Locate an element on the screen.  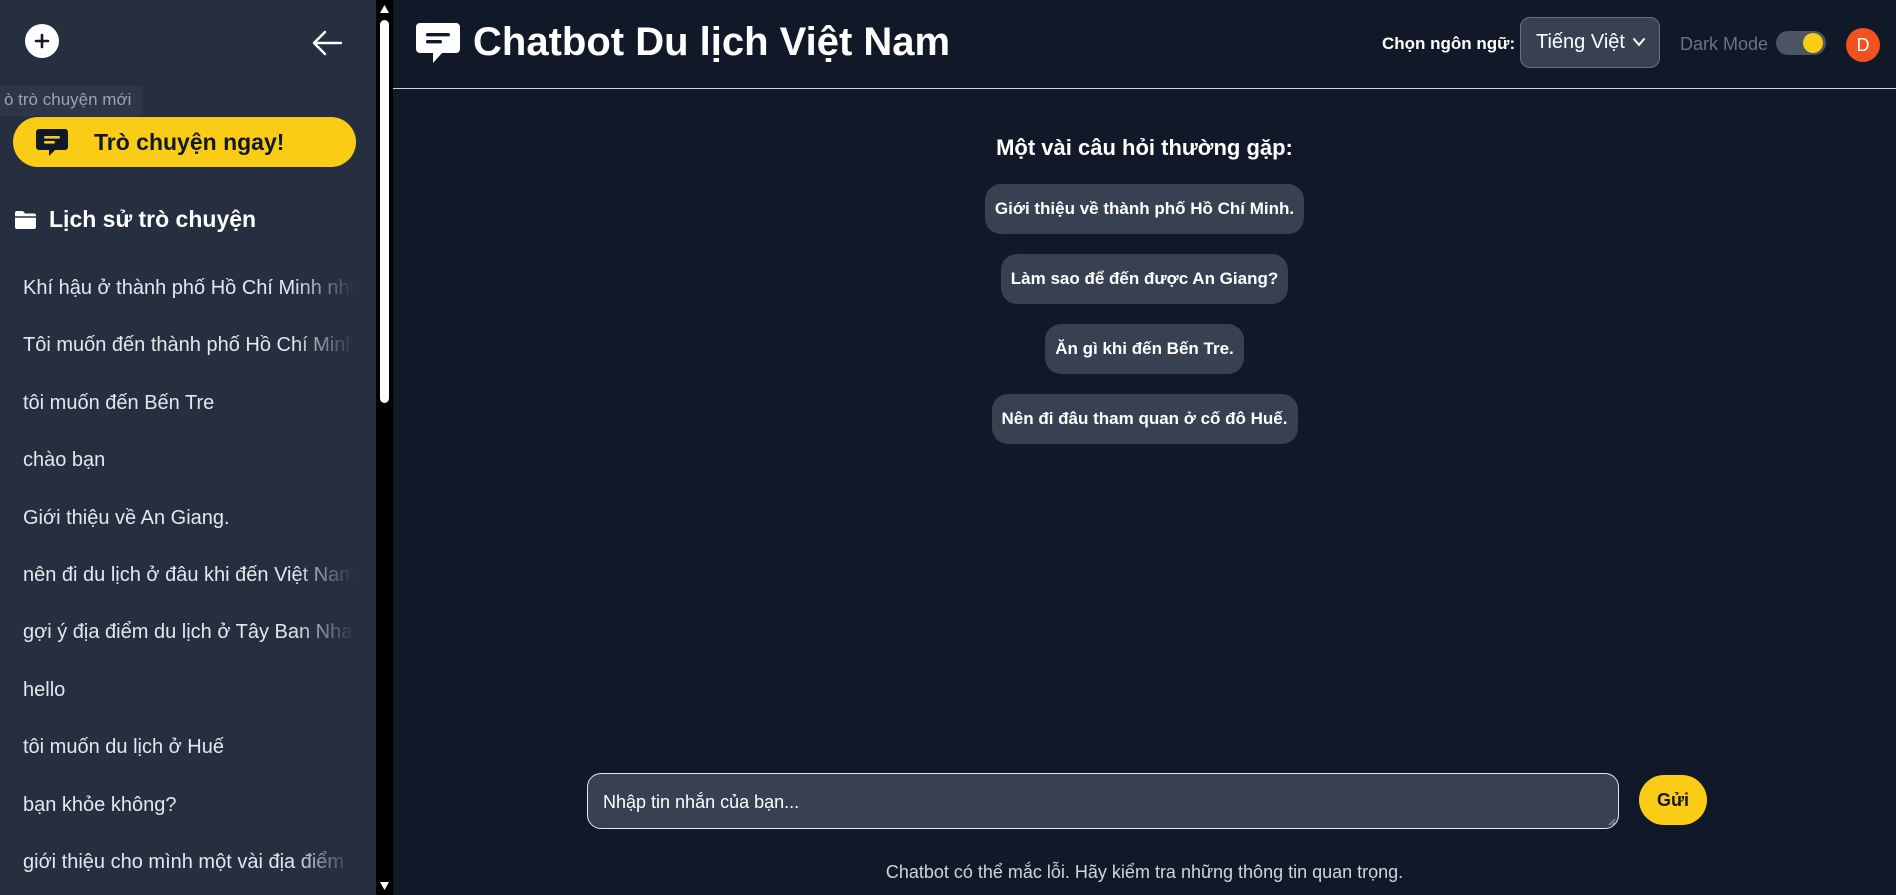
language-select: Tiếng Việt is located at coordinates (1590, 42).